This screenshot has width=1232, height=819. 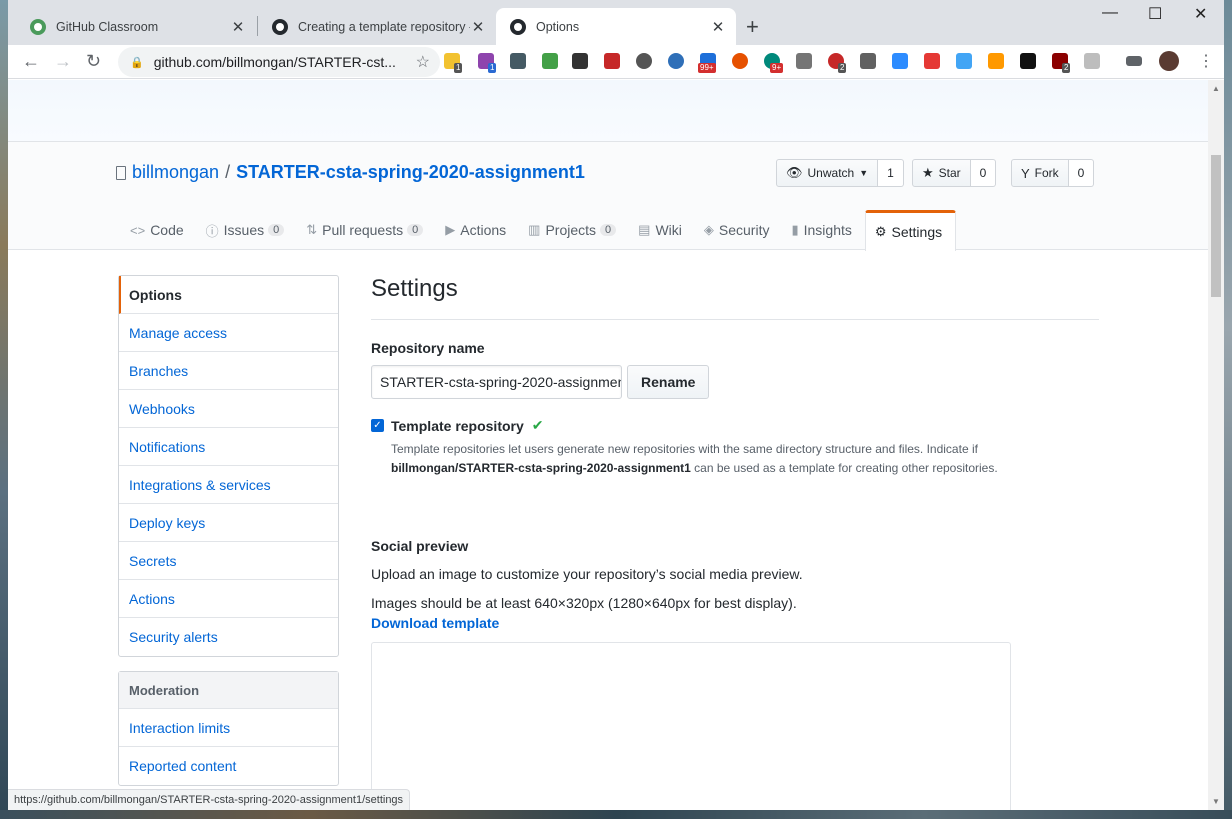 What do you see at coordinates (450, 229) in the screenshot?
I see `play-icon: ▶` at bounding box center [450, 229].